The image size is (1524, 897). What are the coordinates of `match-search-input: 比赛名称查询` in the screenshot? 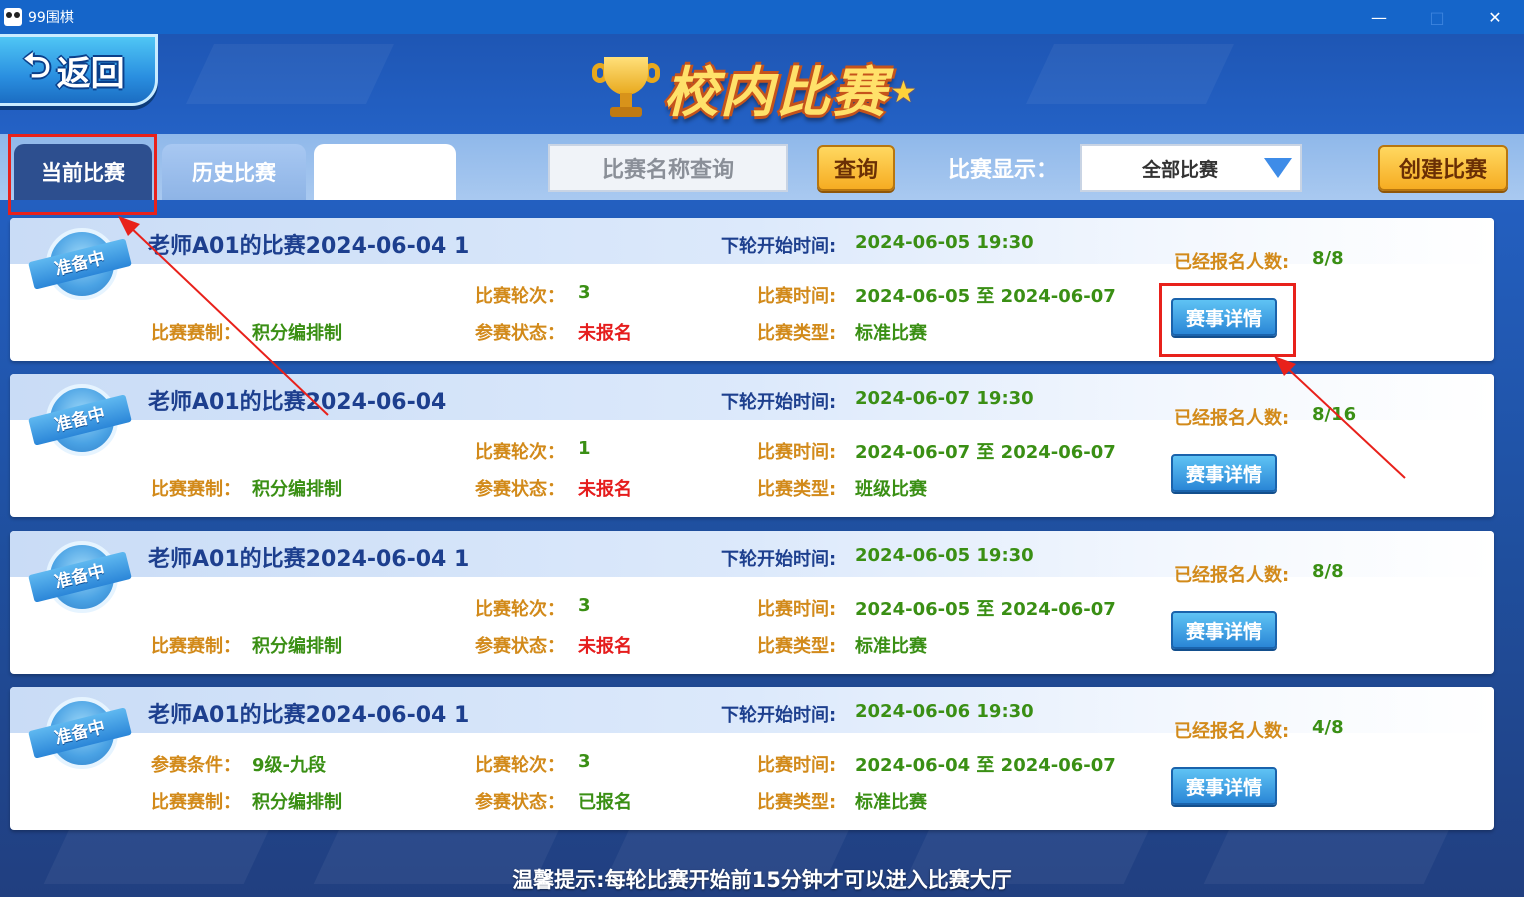 It's located at (668, 168).